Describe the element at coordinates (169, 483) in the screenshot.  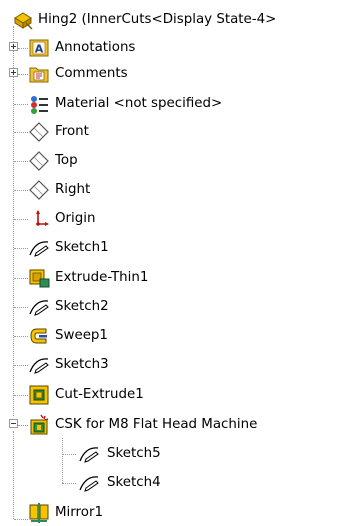
I see `tree-item-sketch4: Sketch4` at that location.